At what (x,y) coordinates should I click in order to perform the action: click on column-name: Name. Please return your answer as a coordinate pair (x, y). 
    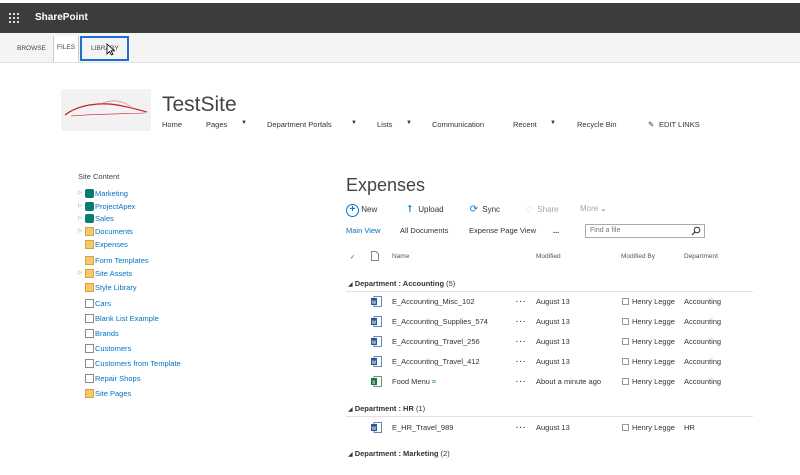
    Looking at the image, I should click on (400, 256).